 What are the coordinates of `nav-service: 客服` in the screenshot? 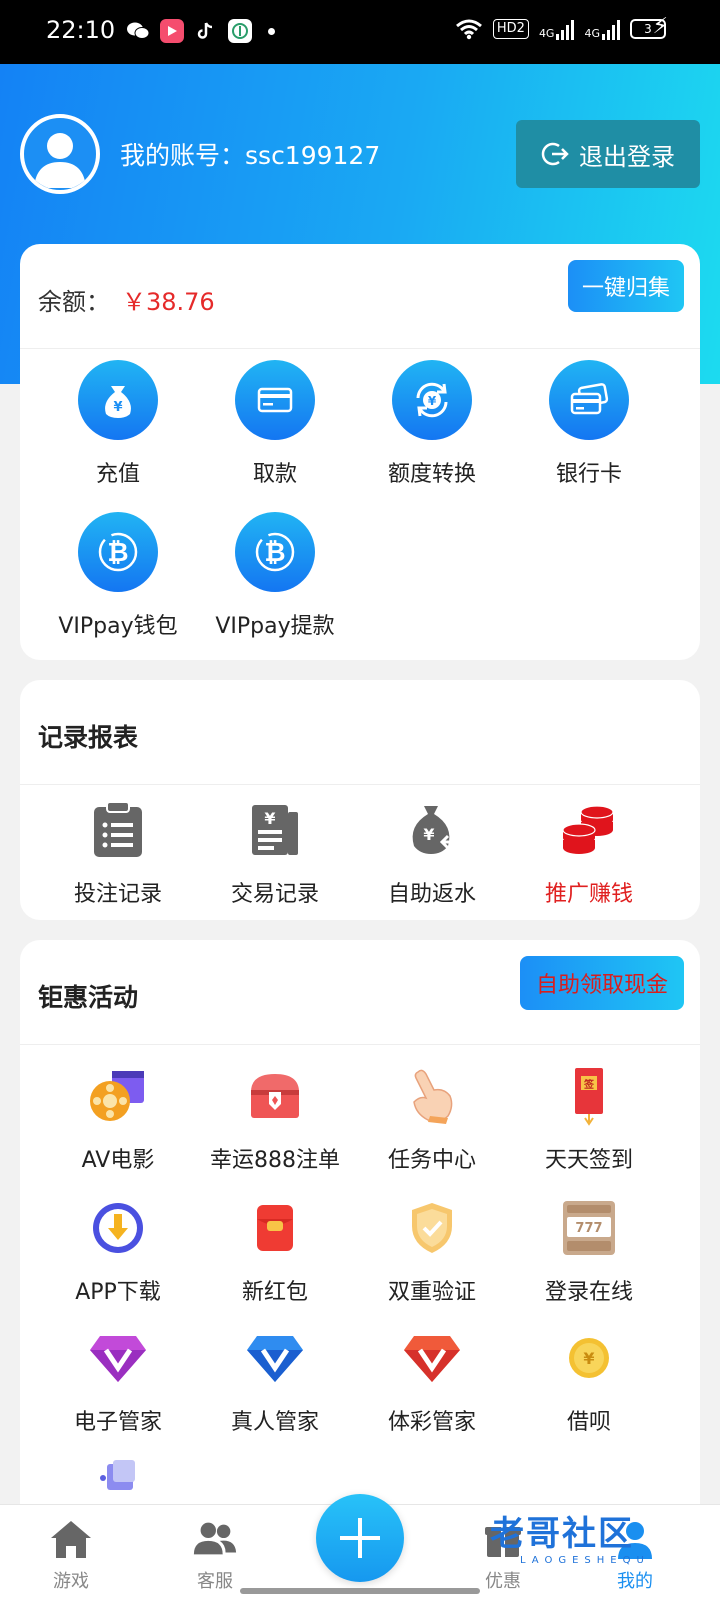 It's located at (215, 1554).